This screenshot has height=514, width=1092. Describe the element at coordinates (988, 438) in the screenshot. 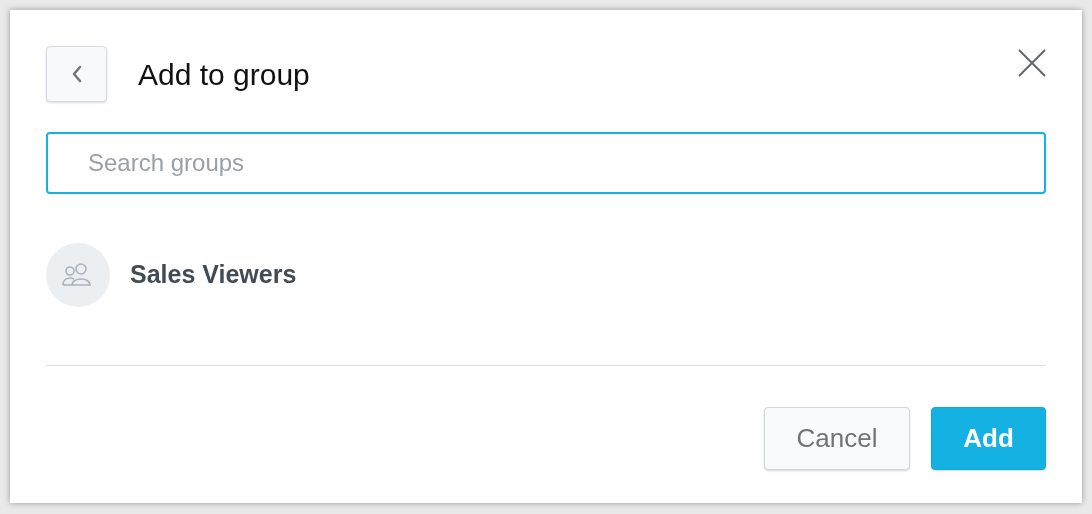

I see `add-button: Add` at that location.